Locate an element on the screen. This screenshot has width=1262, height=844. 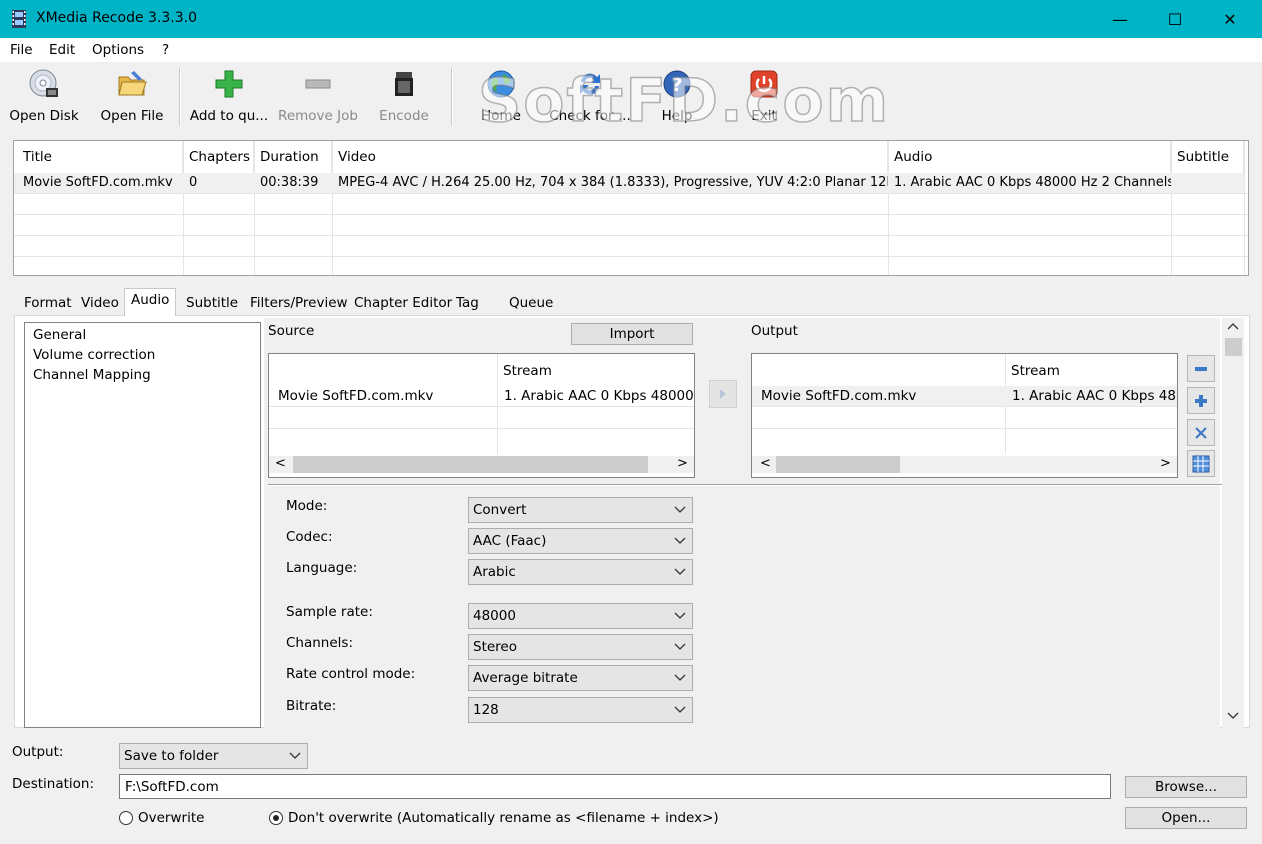
column-header-duration: Duration is located at coordinates (291, 157).